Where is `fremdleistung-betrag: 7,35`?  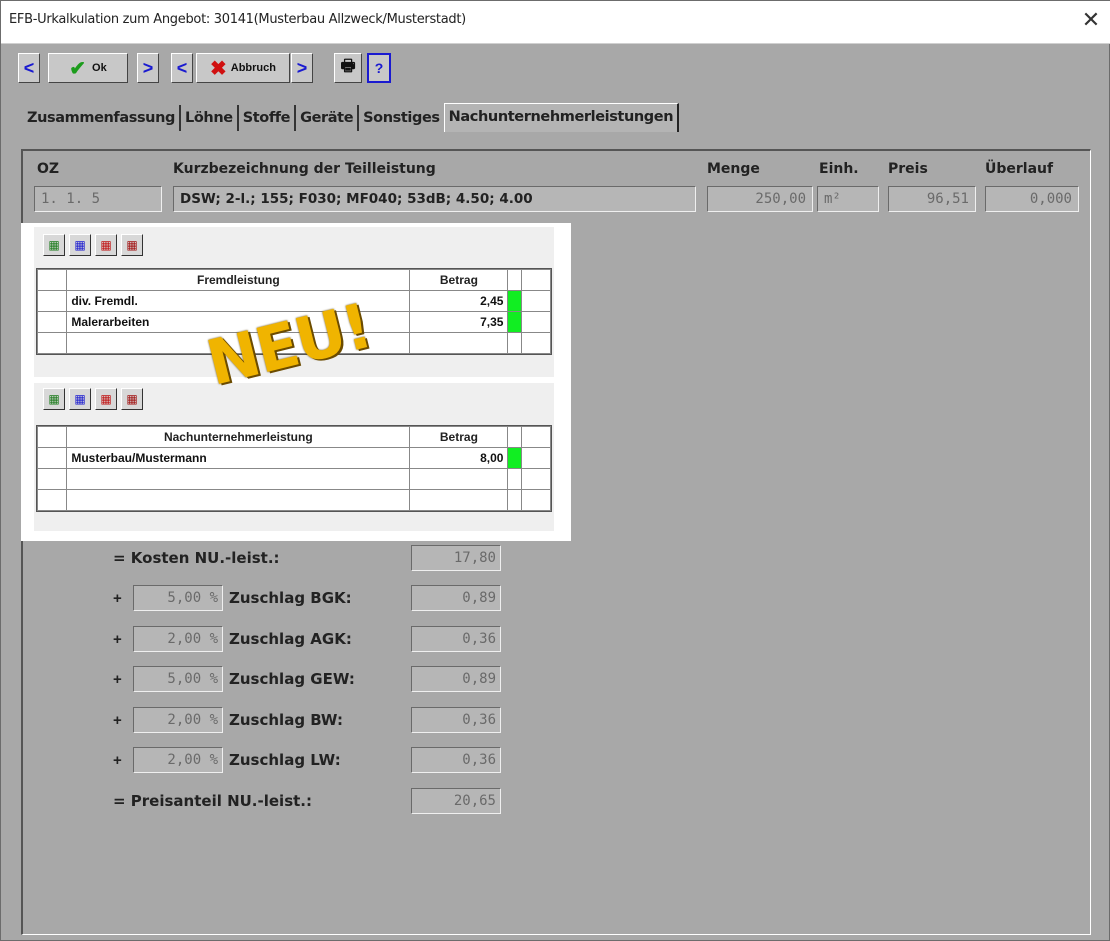
fremdleistung-betrag: 7,35 is located at coordinates (459, 322).